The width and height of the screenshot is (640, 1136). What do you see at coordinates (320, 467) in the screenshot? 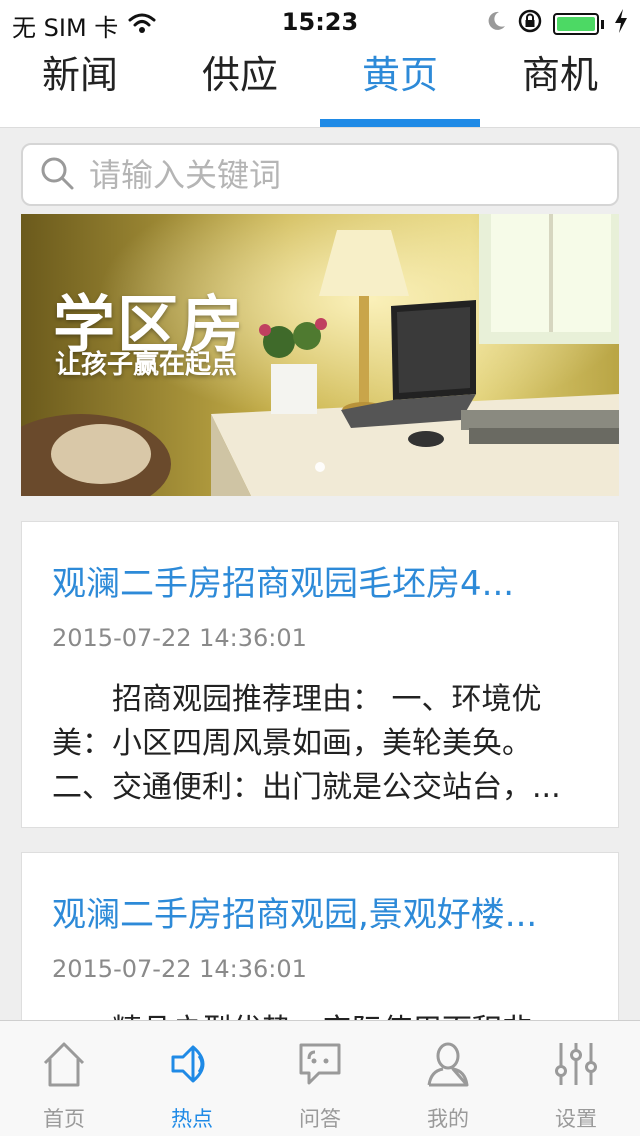
I see `carousel-page-indicator` at bounding box center [320, 467].